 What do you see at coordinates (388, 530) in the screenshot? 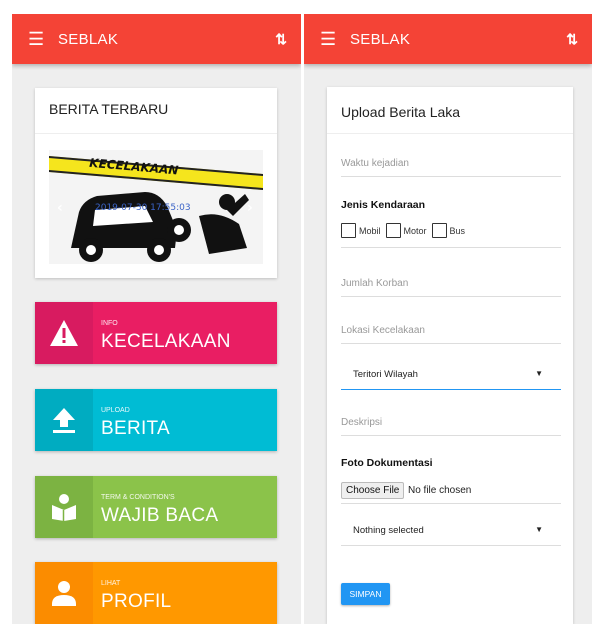
I see `select-value: Nothing selected` at bounding box center [388, 530].